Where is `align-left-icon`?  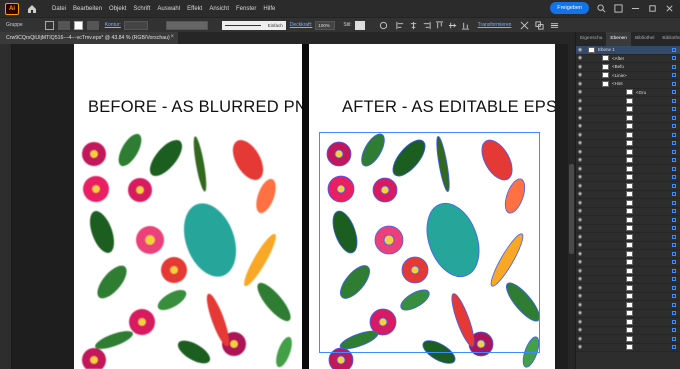
align-left-icon is located at coordinates (400, 25).